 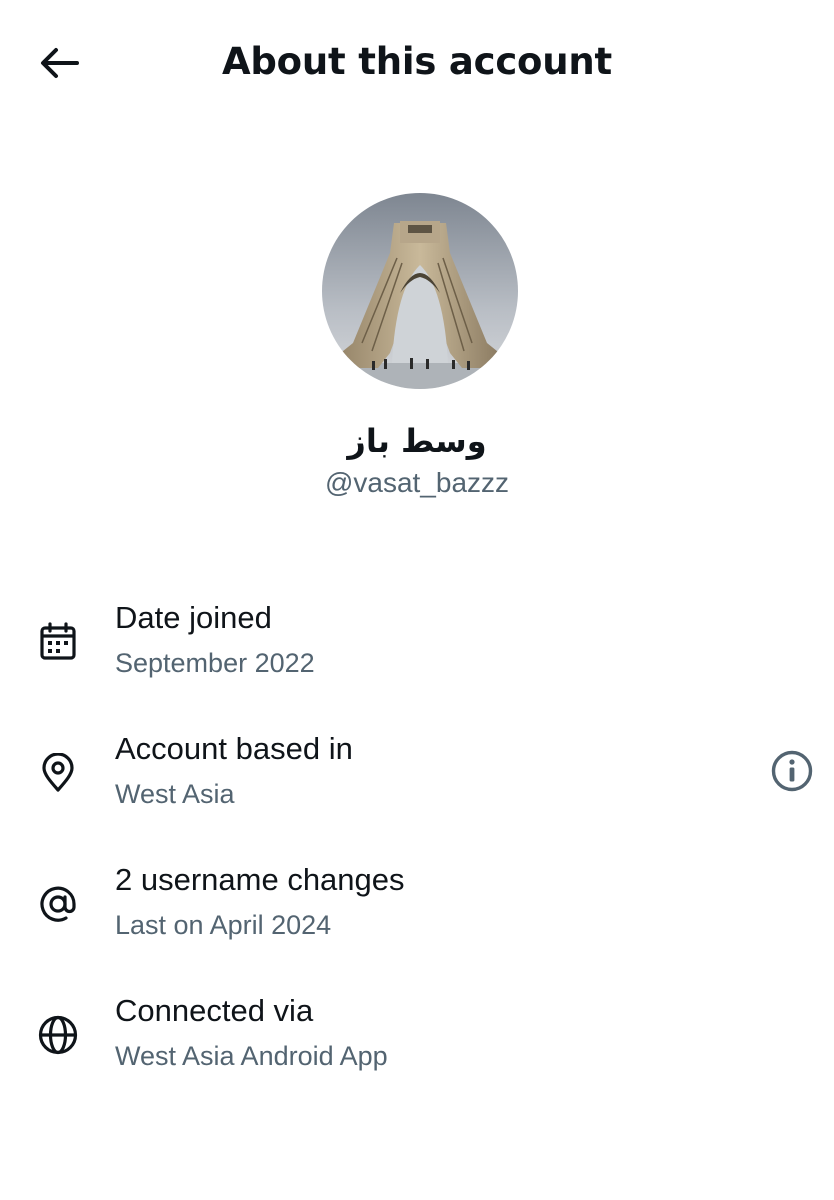 What do you see at coordinates (175, 794) in the screenshot?
I see `account-based-in-value: West Asia` at bounding box center [175, 794].